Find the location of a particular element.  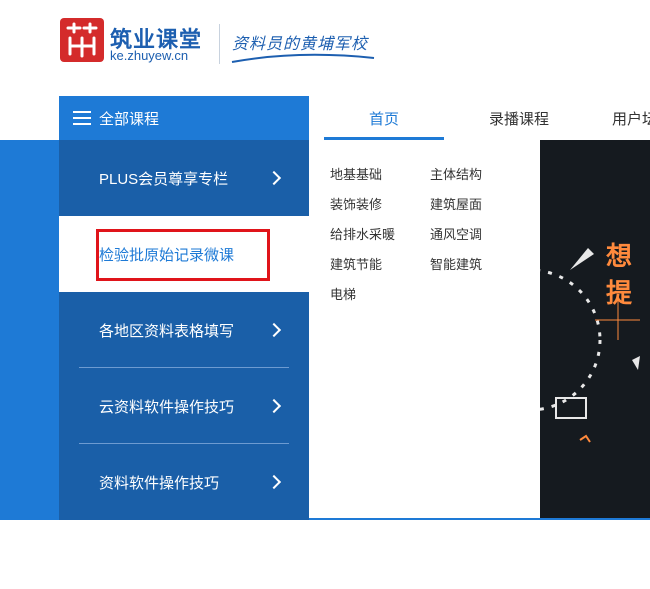

submenu-link: 主体结构 is located at coordinates (456, 173).